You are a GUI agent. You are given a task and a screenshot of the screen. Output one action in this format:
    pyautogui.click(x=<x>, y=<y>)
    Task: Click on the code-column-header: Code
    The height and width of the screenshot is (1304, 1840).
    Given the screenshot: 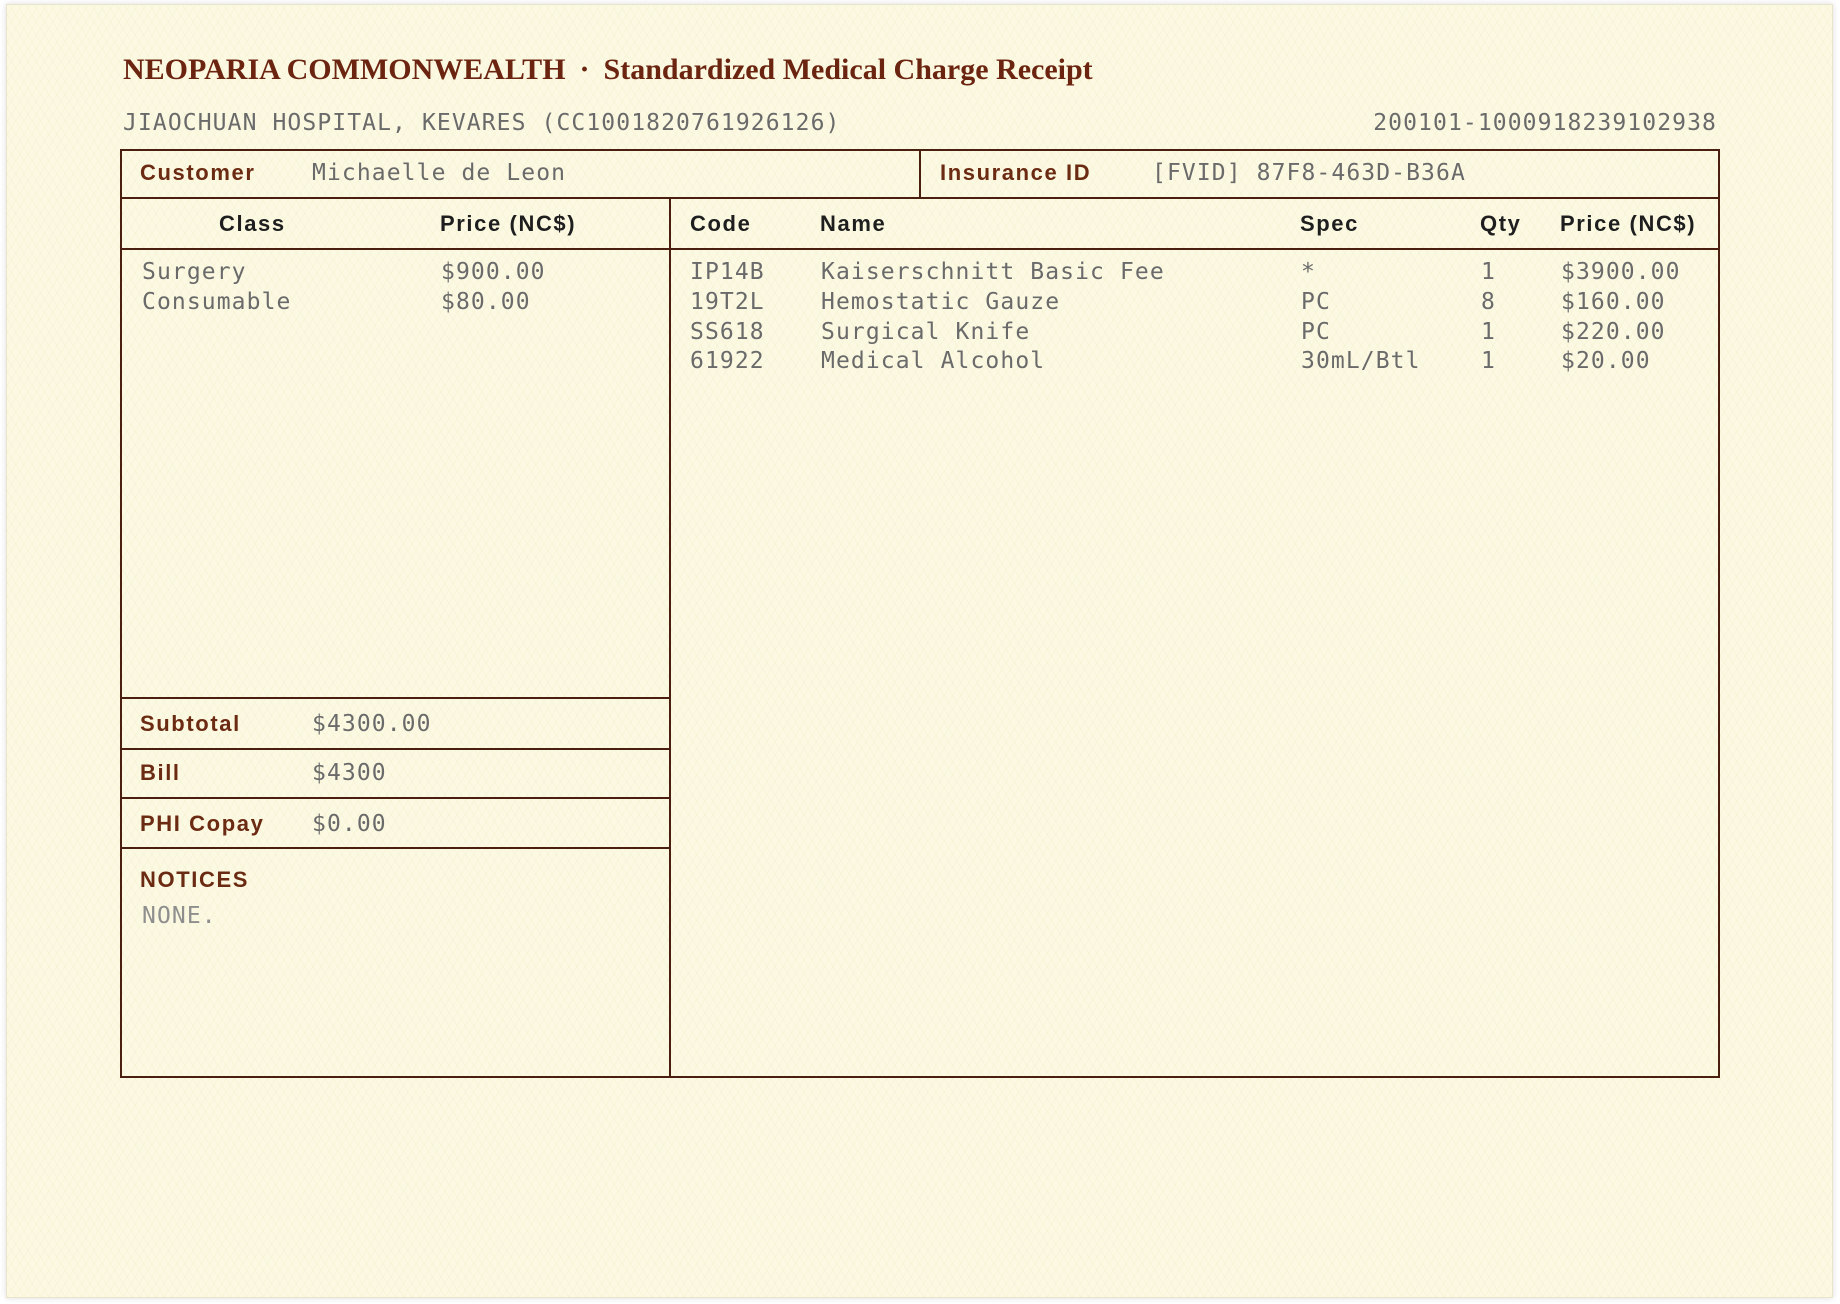 What is the action you would take?
    pyautogui.click(x=721, y=223)
    